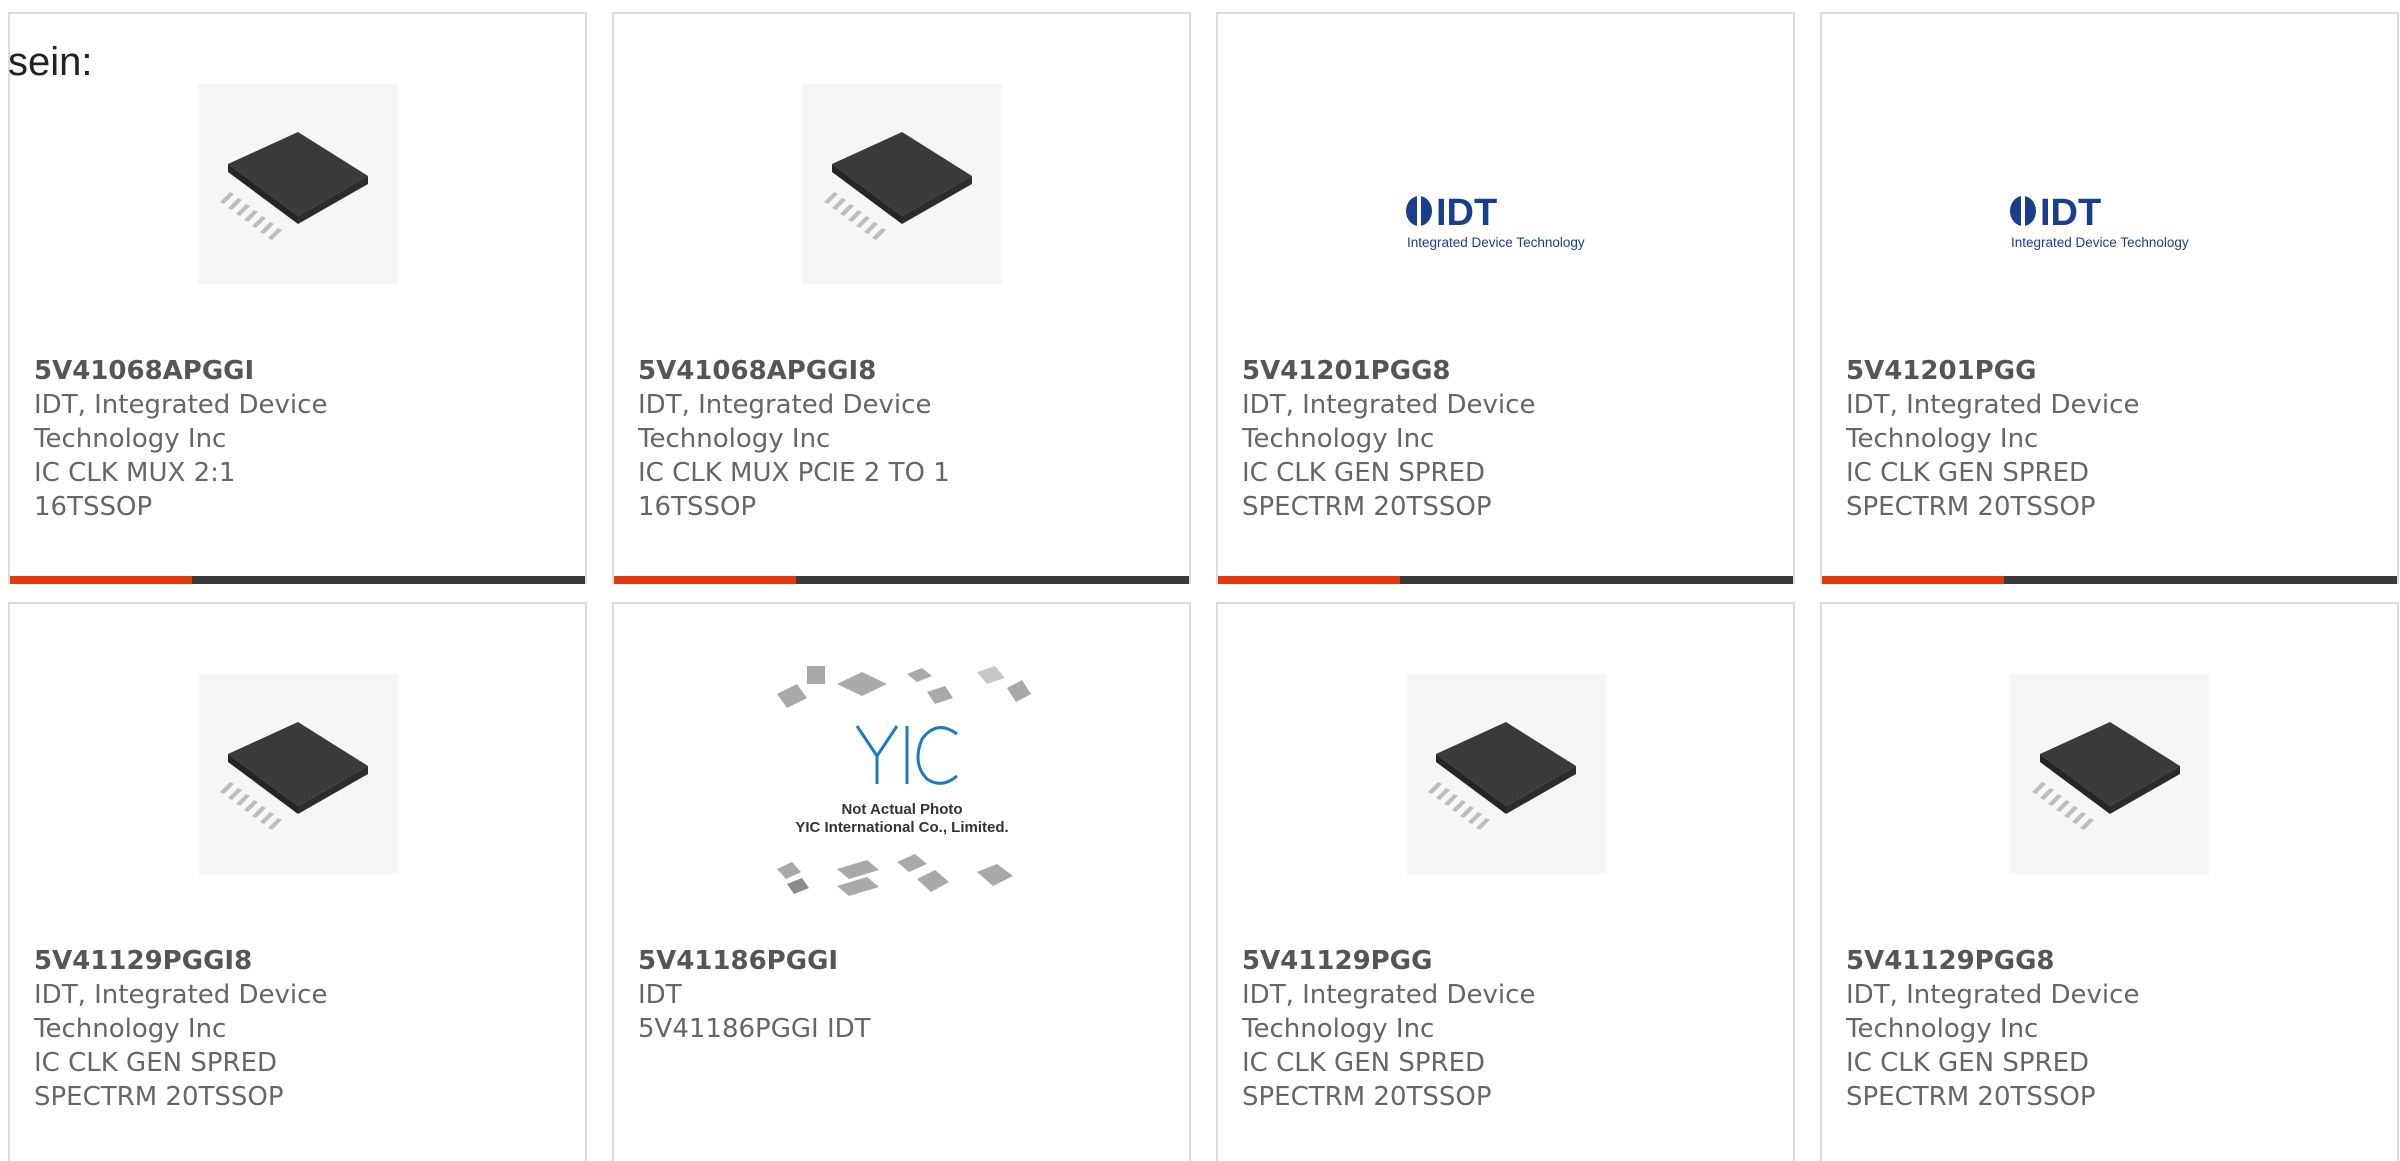 The image size is (2400, 1161). Describe the element at coordinates (300, 371) in the screenshot. I see `part-number-link: 5V41068APGGI` at that location.